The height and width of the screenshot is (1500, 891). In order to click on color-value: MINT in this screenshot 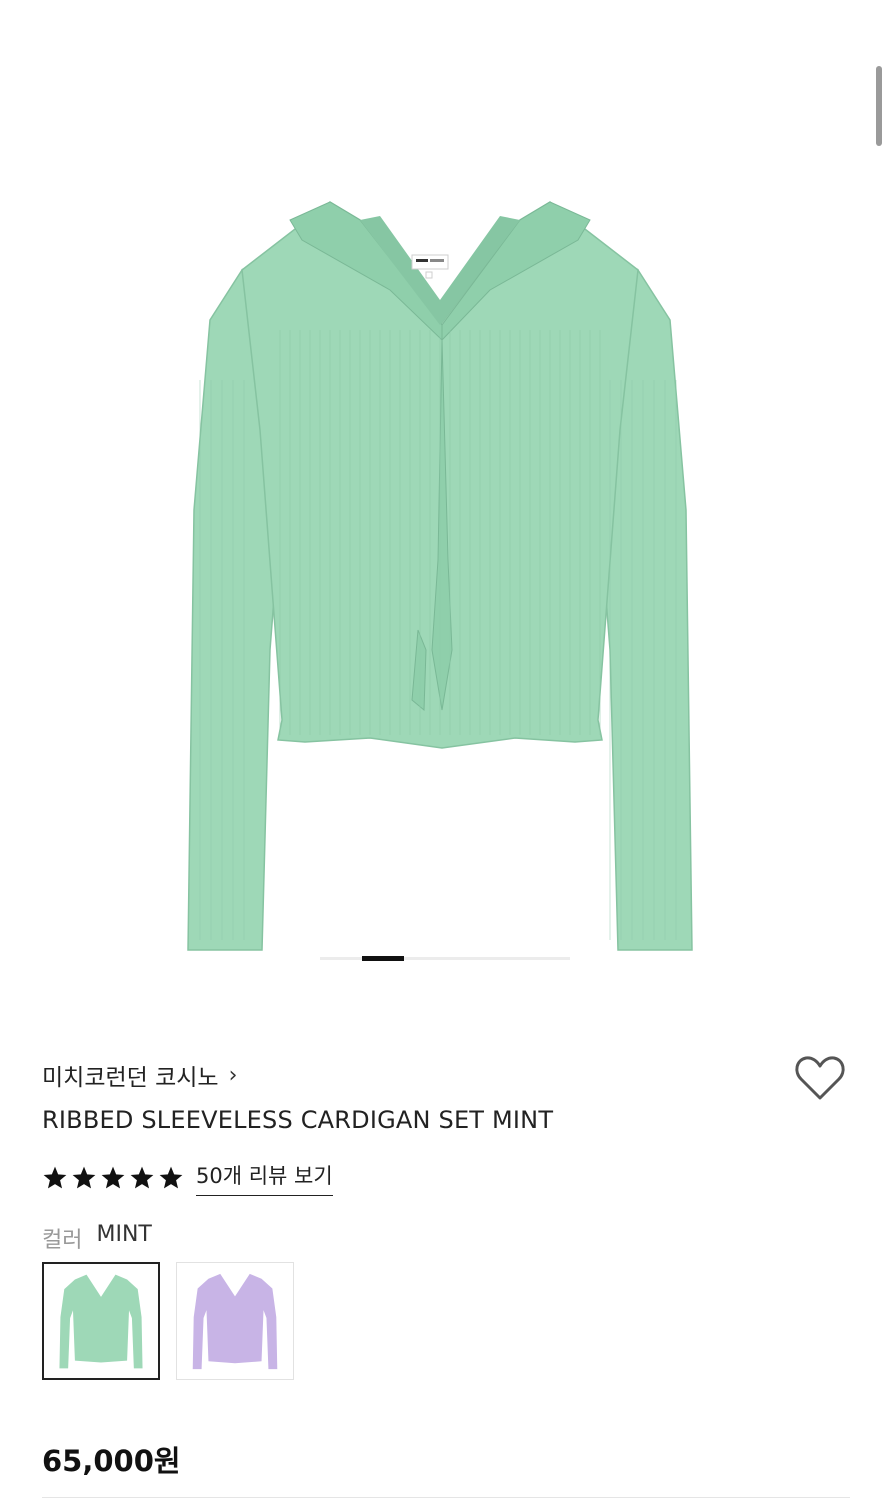, I will do `click(124, 1234)`.